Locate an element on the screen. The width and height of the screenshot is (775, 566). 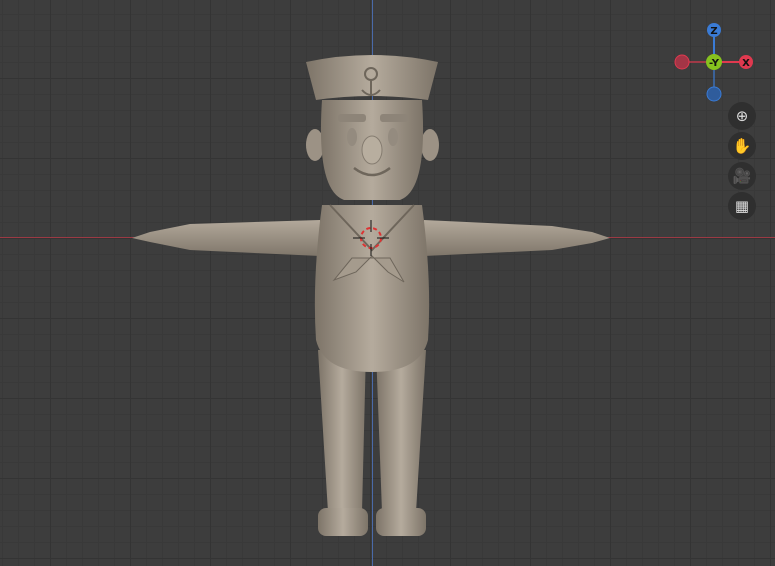
grid-icon: ▦ is located at coordinates (742, 206).